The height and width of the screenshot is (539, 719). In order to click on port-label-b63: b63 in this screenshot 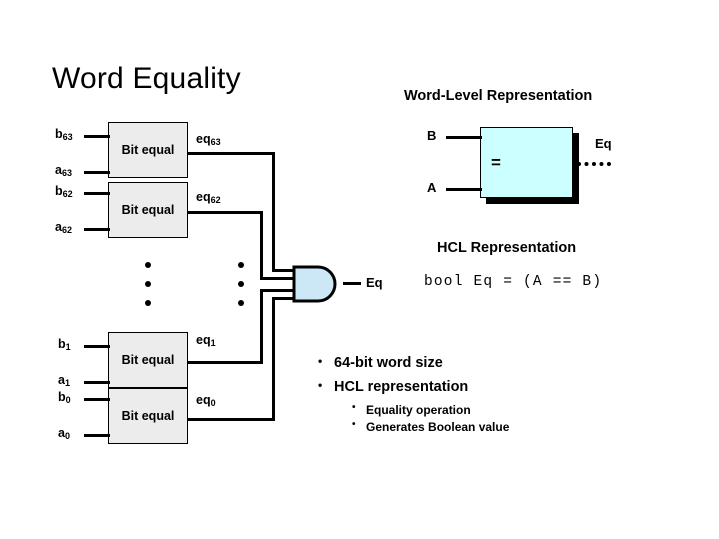, I will do `click(64, 134)`.